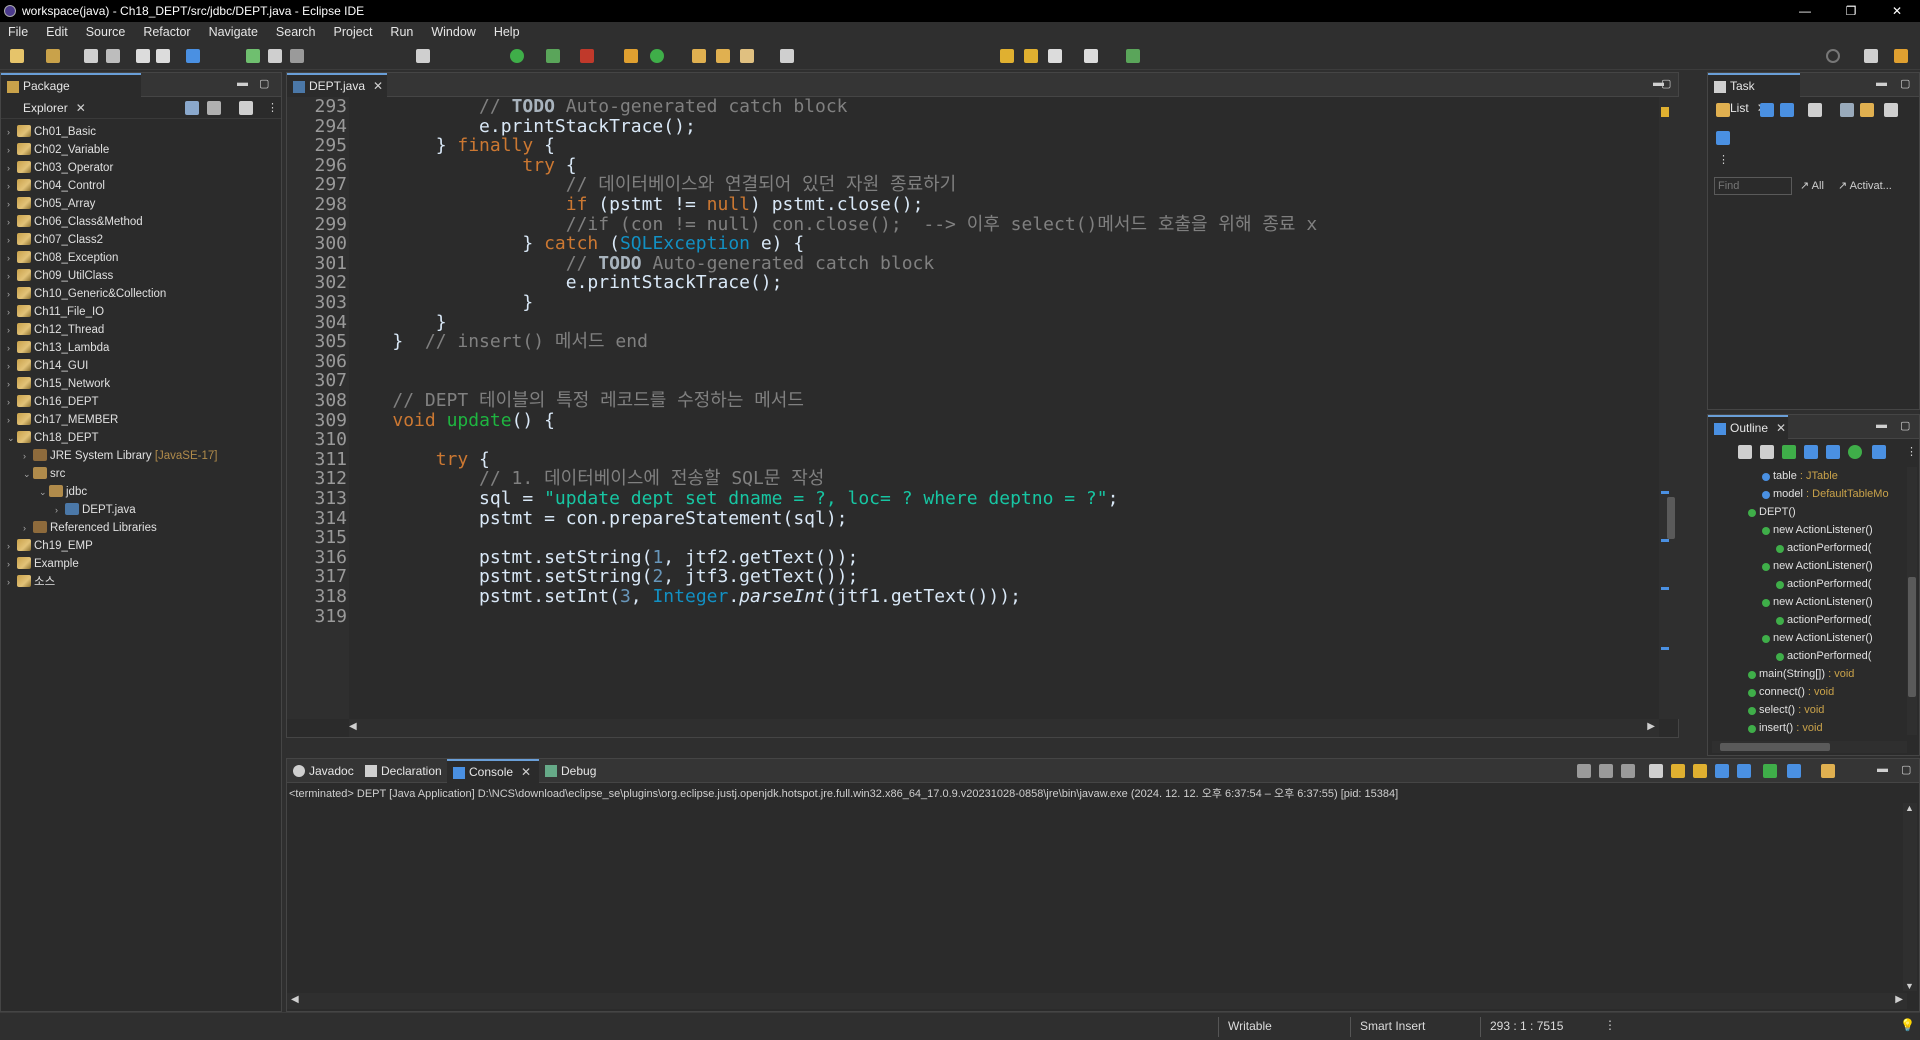 The height and width of the screenshot is (1040, 1920). I want to click on pin-console-icon, so click(1744, 771).